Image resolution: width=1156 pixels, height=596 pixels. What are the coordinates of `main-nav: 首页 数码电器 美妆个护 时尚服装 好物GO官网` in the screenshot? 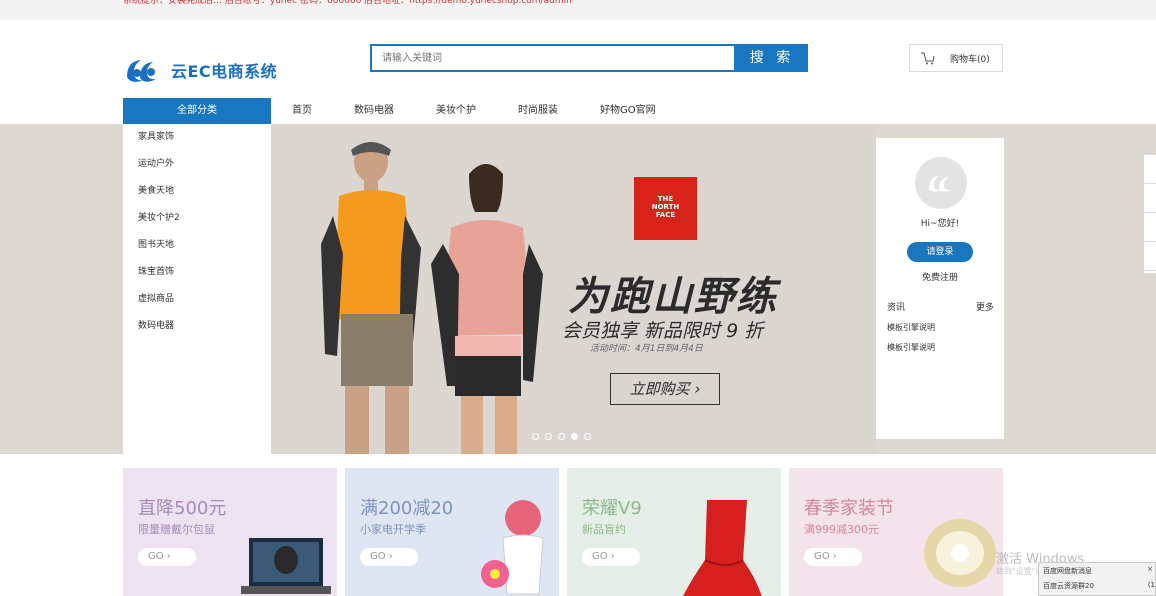 It's located at (474, 111).